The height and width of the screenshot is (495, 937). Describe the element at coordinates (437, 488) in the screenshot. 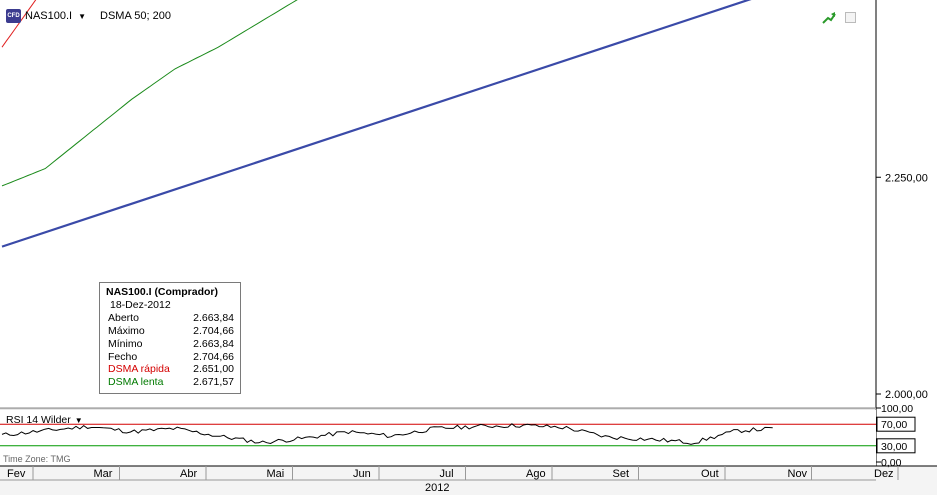

I see `year-label: 2012` at that location.